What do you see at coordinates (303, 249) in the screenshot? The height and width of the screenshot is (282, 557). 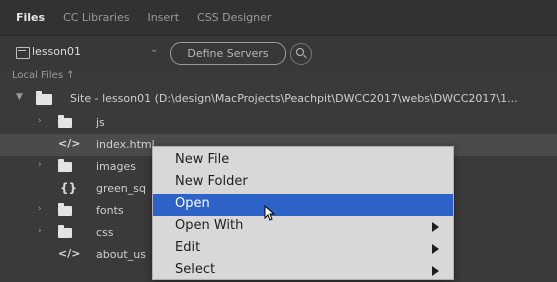 I see `menu-item-edit: Edit` at bounding box center [303, 249].